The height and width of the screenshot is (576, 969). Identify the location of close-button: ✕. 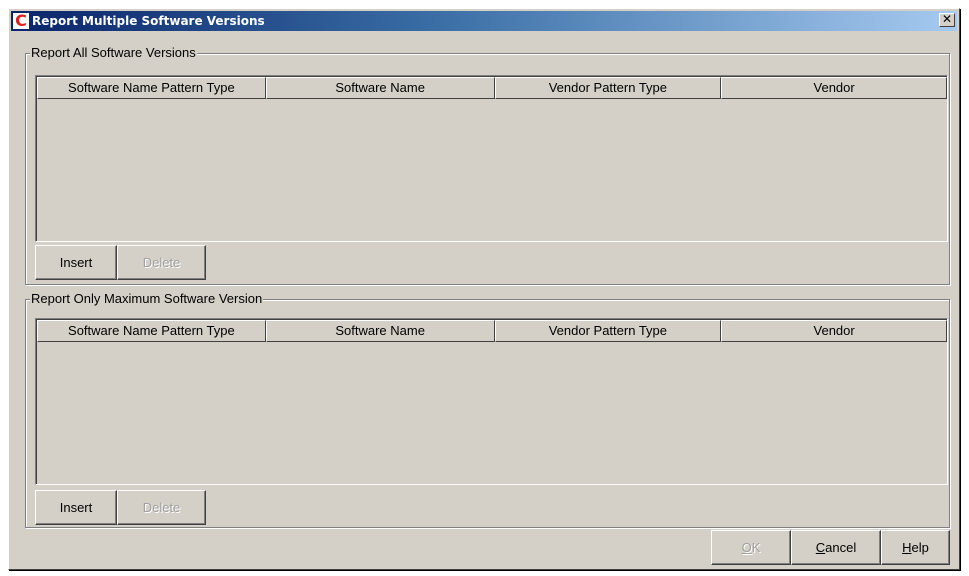
(947, 20).